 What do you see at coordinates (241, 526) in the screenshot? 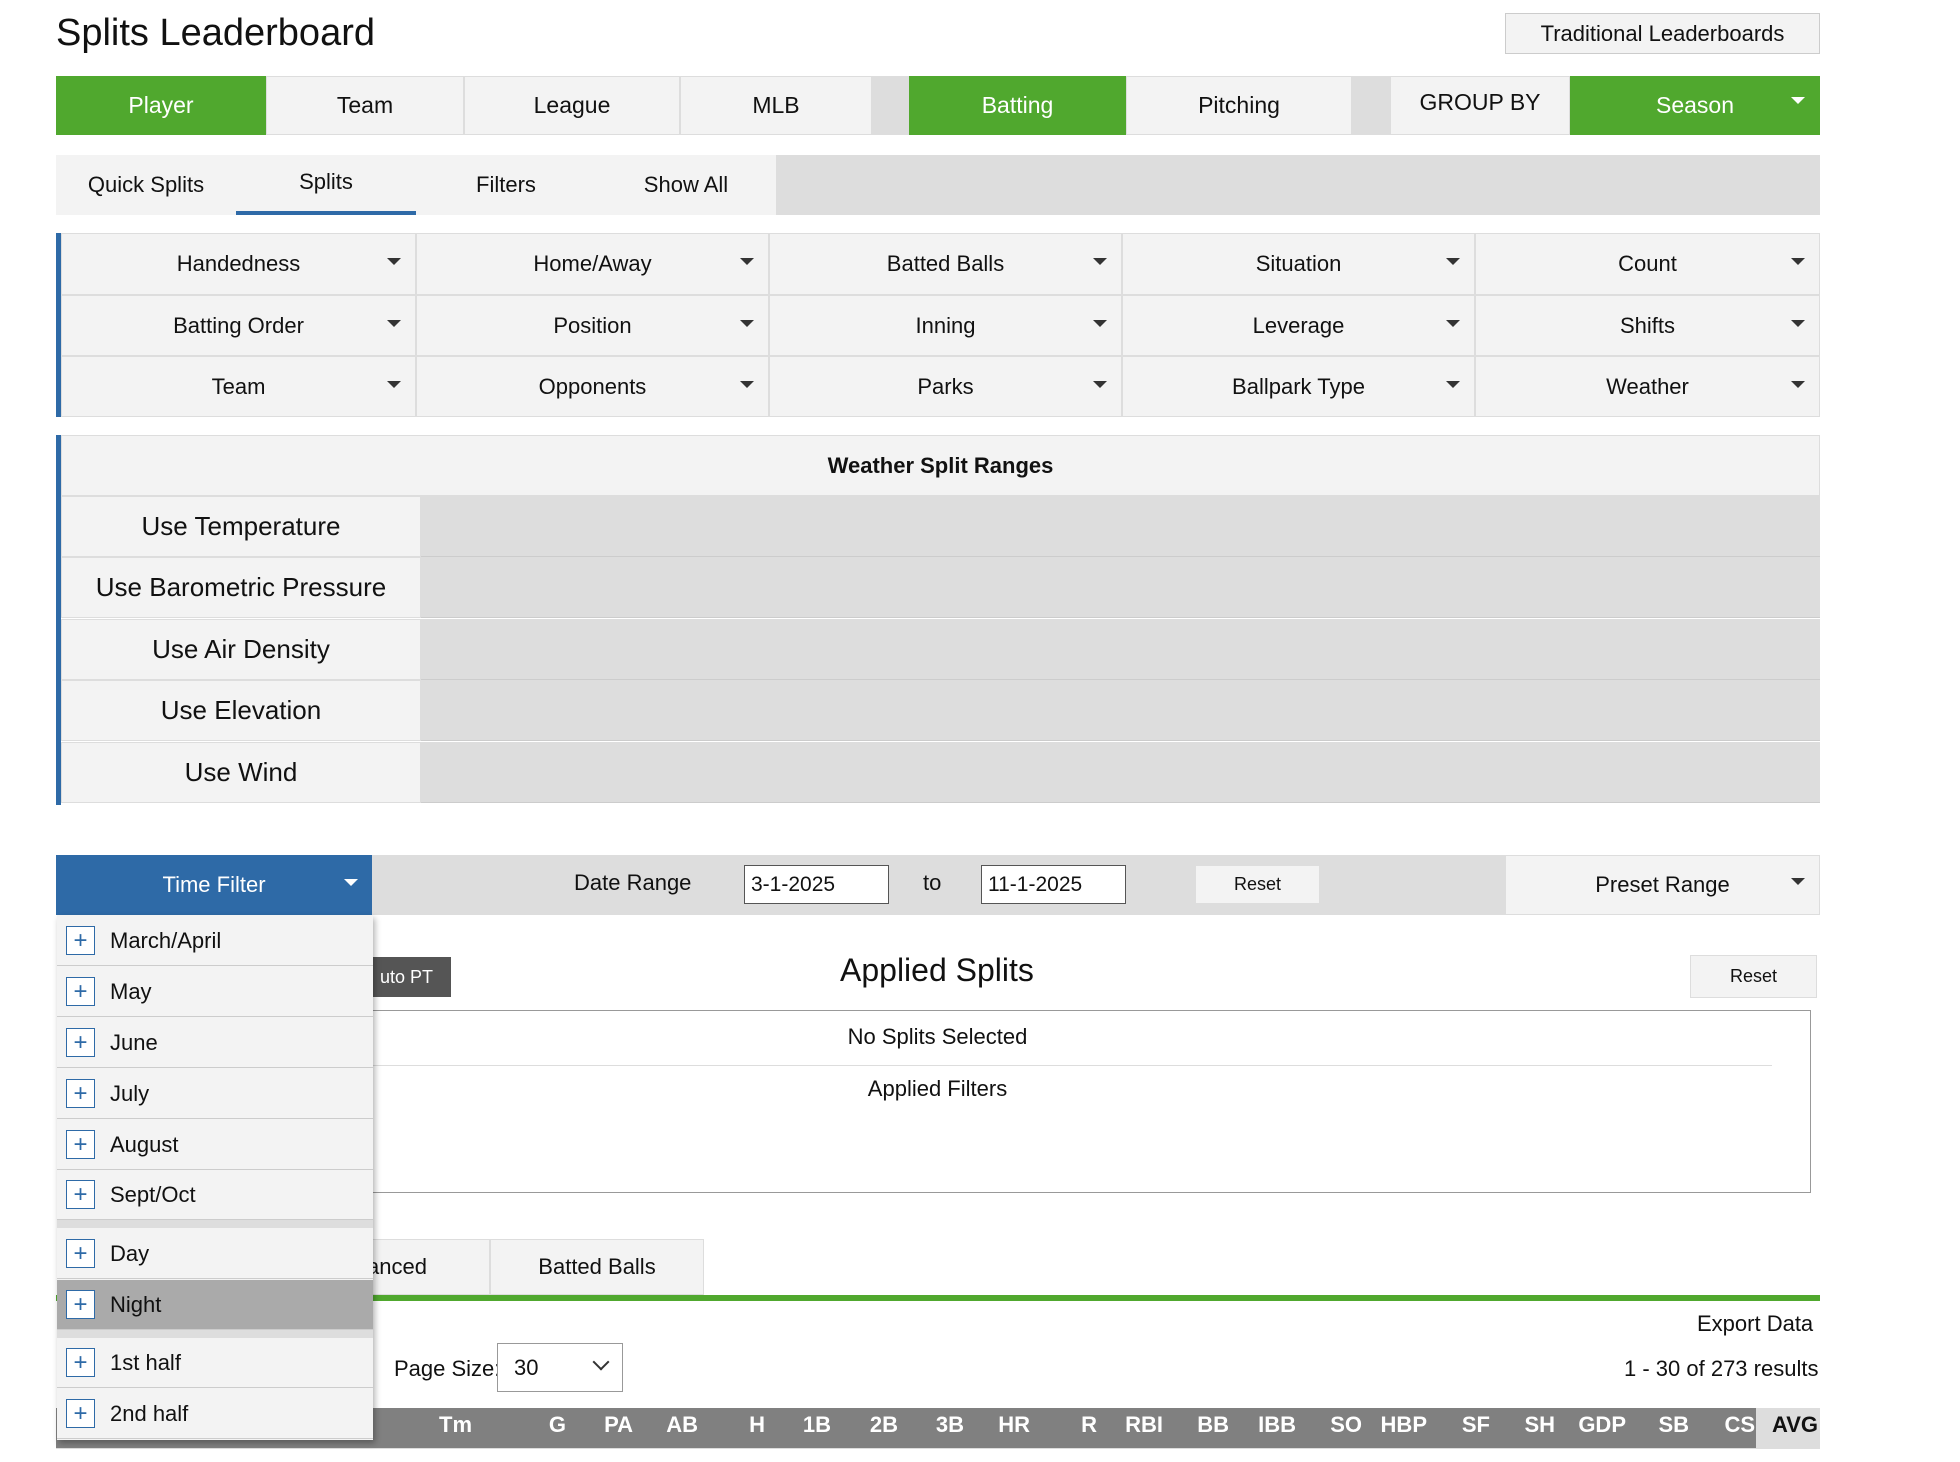
I see `weather-row-label: Use Temperature` at bounding box center [241, 526].